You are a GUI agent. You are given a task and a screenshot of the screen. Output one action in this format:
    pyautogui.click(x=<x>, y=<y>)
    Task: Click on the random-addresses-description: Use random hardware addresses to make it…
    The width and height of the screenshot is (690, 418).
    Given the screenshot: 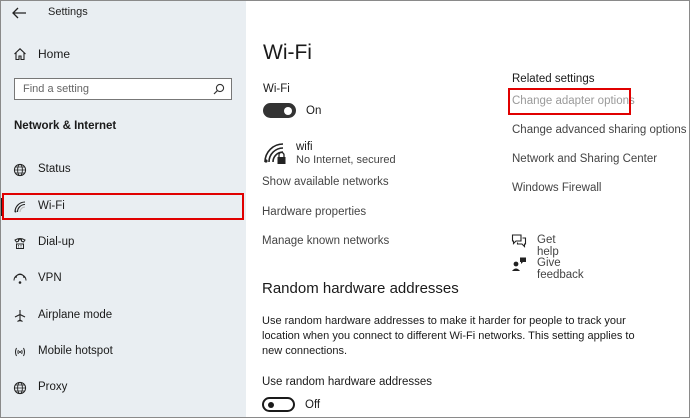 What is the action you would take?
    pyautogui.click(x=448, y=336)
    